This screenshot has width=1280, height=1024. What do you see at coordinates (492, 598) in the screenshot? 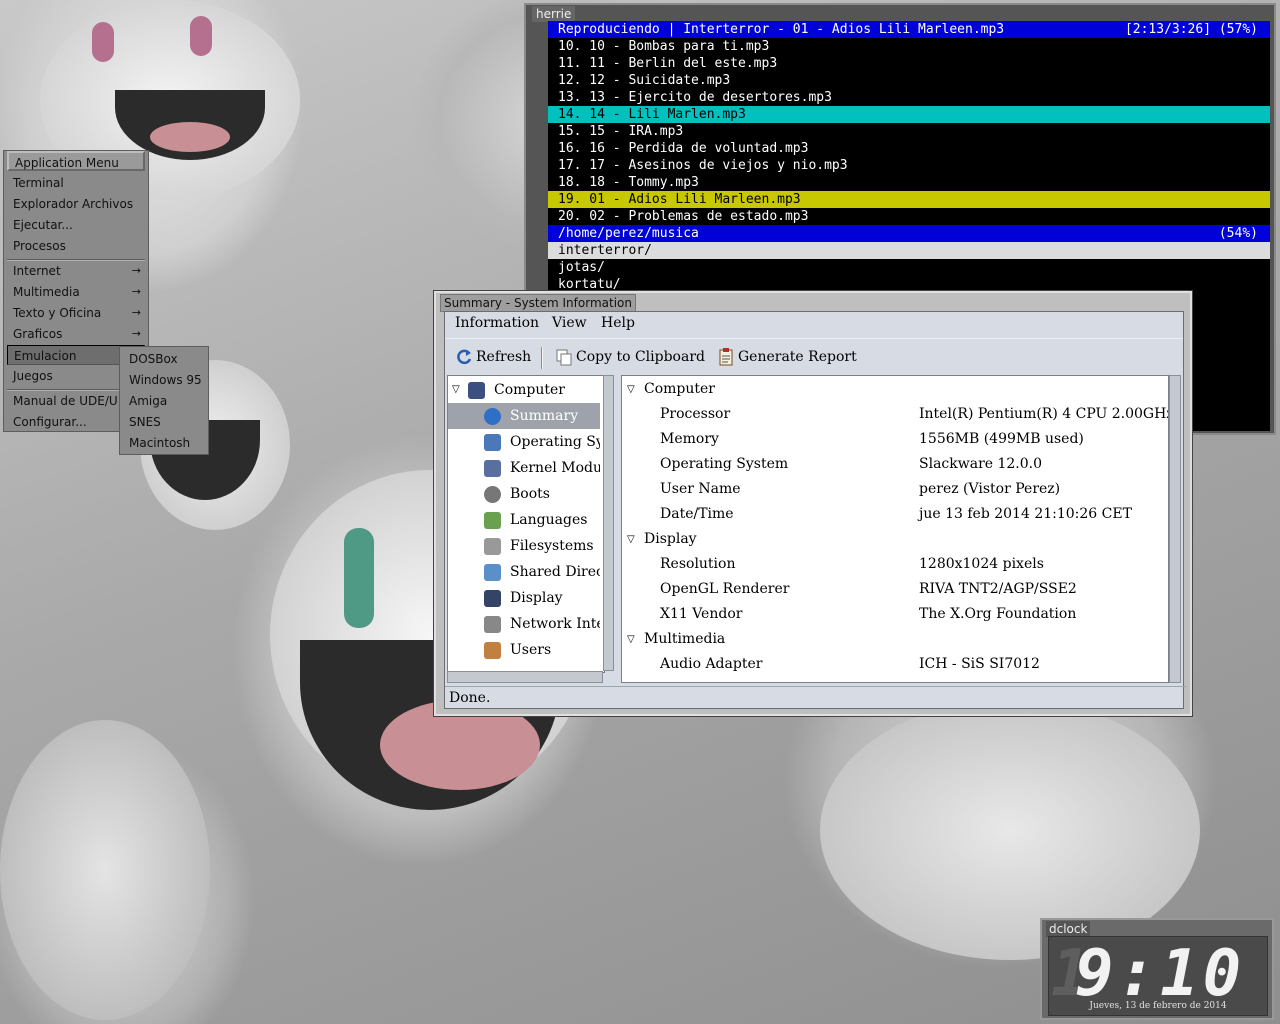
I see `monitor-icon` at bounding box center [492, 598].